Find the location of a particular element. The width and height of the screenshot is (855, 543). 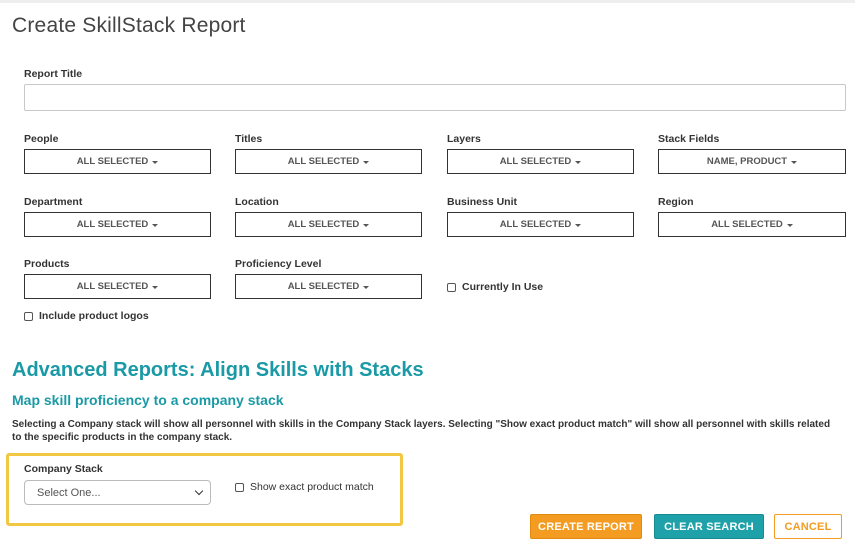

location-dropdown-value: ALL SELECTED is located at coordinates (323, 224).